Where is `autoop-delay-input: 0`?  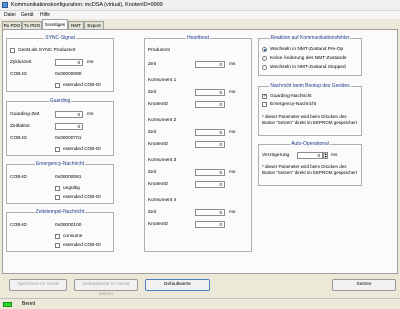
autoop-delay-input: 0 is located at coordinates (310, 155).